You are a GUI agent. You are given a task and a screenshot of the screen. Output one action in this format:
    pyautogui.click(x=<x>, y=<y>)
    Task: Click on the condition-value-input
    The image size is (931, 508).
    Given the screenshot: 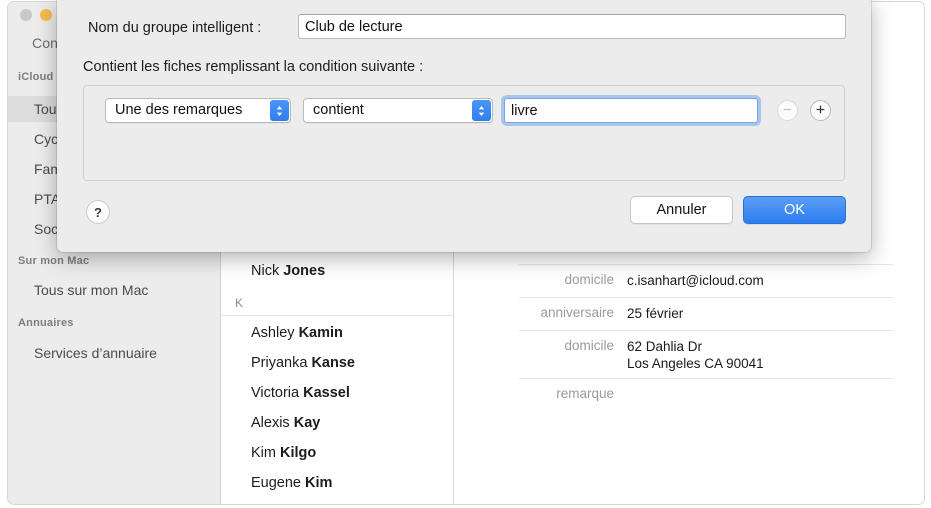 What is the action you would take?
    pyautogui.click(x=631, y=110)
    